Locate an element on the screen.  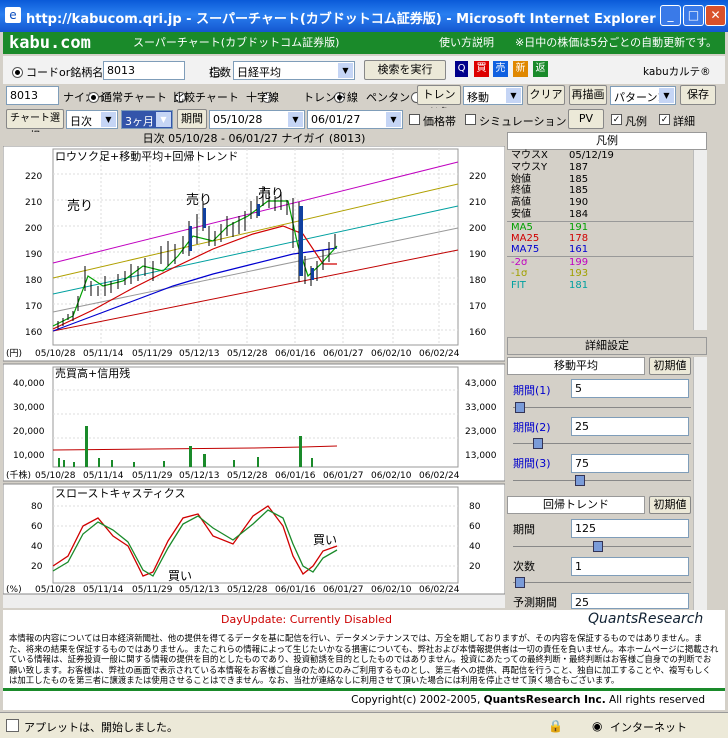
from-date-select: 05/10/28 is located at coordinates (257, 119).